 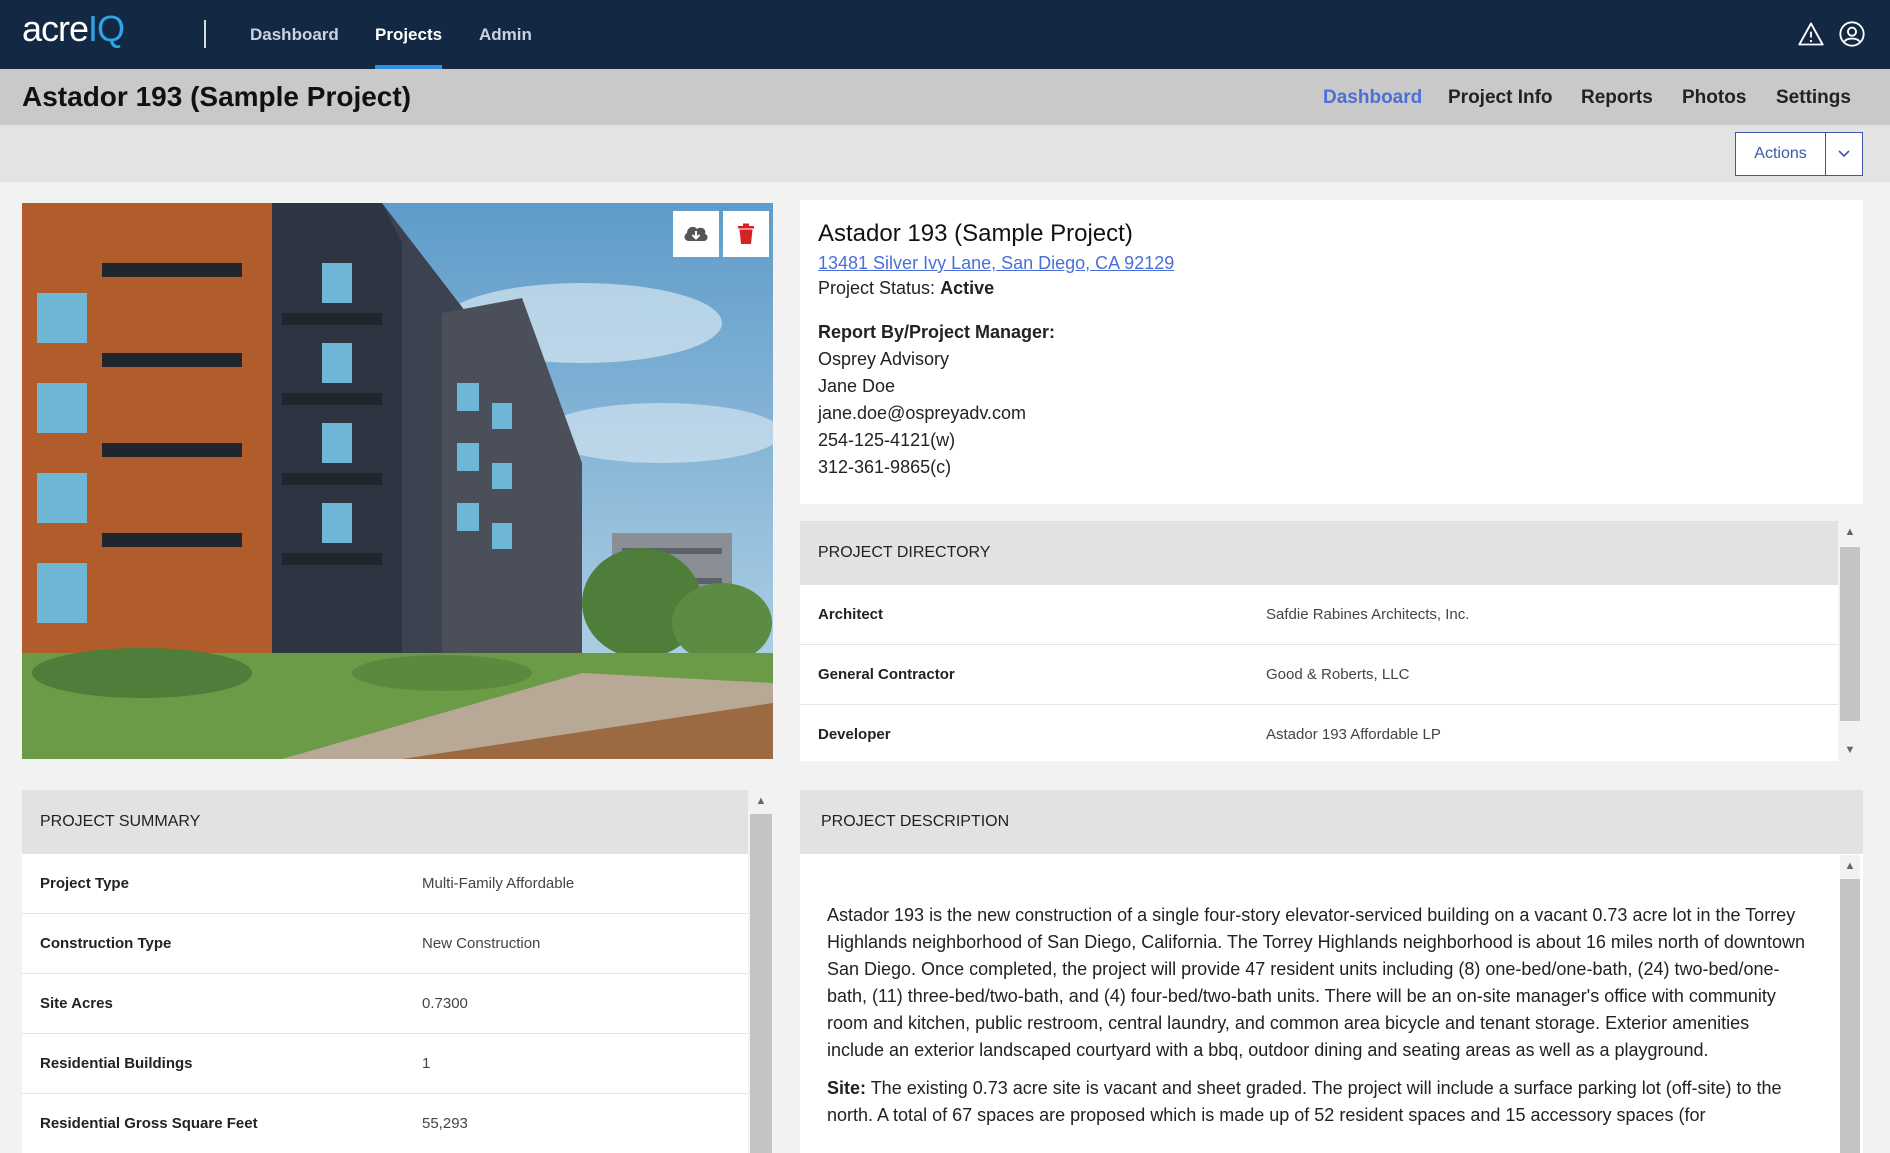 I want to click on action-bar: Actions, so click(x=945, y=153).